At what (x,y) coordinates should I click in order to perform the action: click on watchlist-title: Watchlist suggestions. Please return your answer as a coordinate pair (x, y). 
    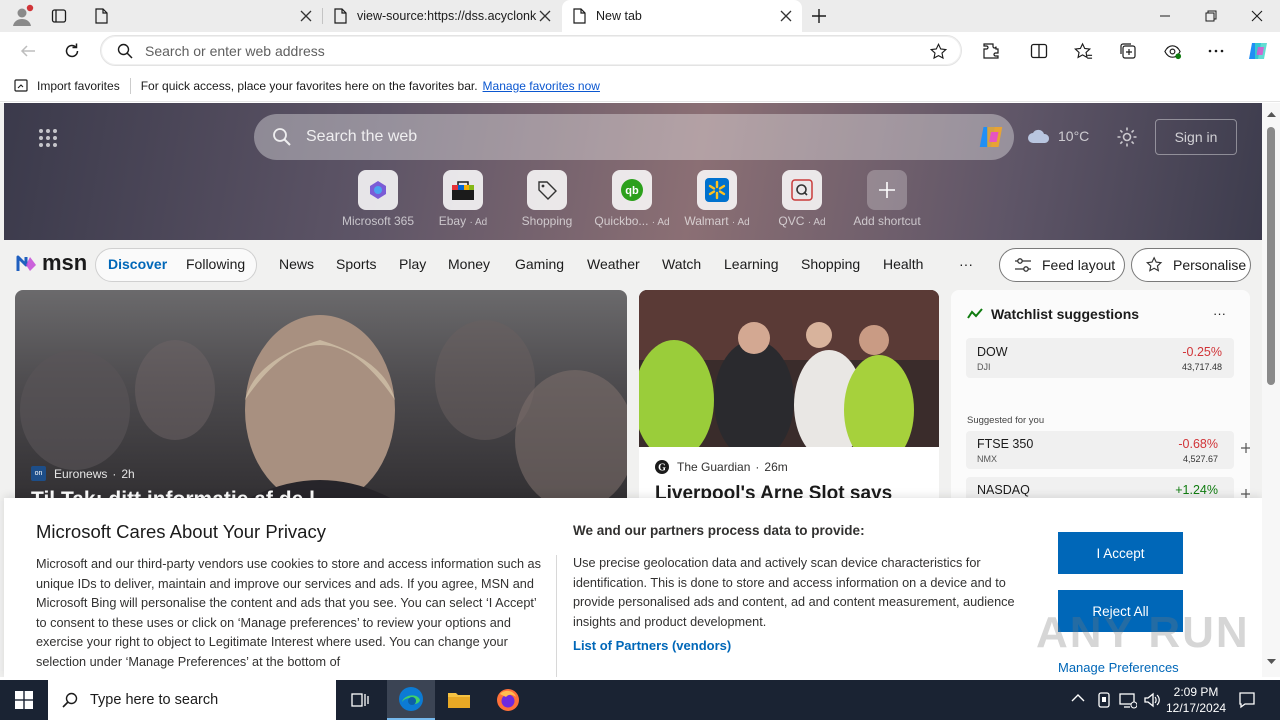
    Looking at the image, I should click on (1065, 314).